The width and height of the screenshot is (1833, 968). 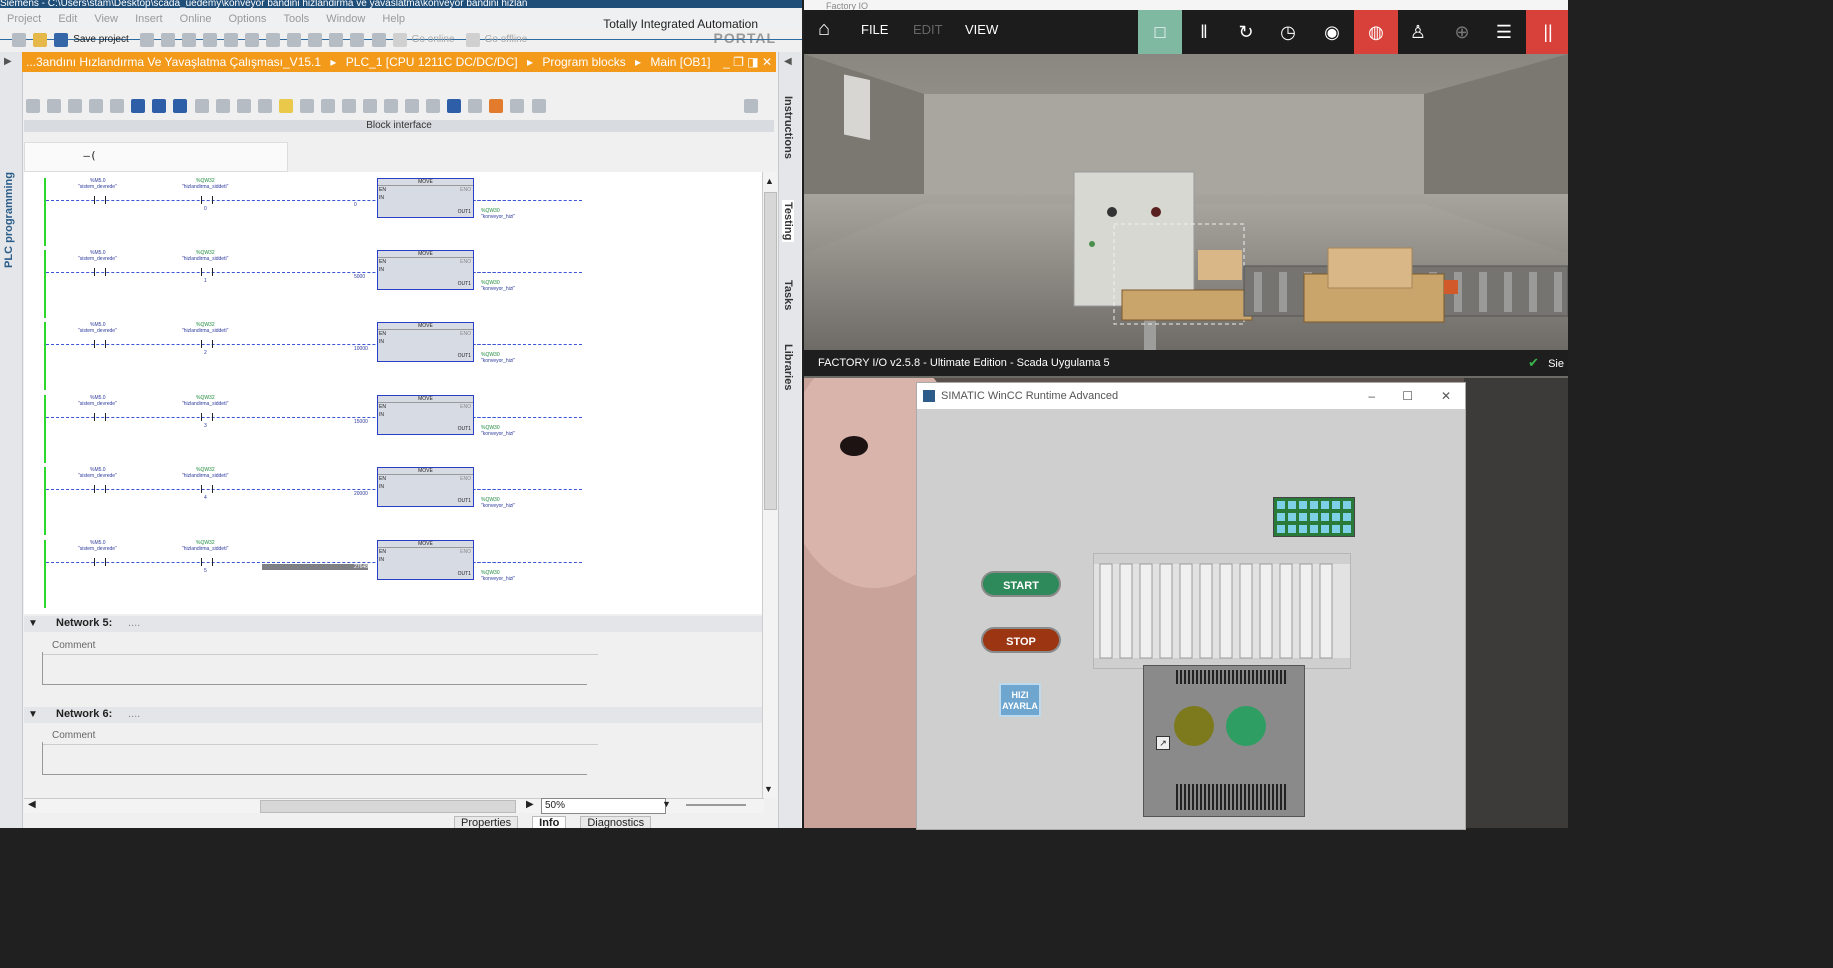 I want to click on menu-insert: Insert, so click(x=149, y=19).